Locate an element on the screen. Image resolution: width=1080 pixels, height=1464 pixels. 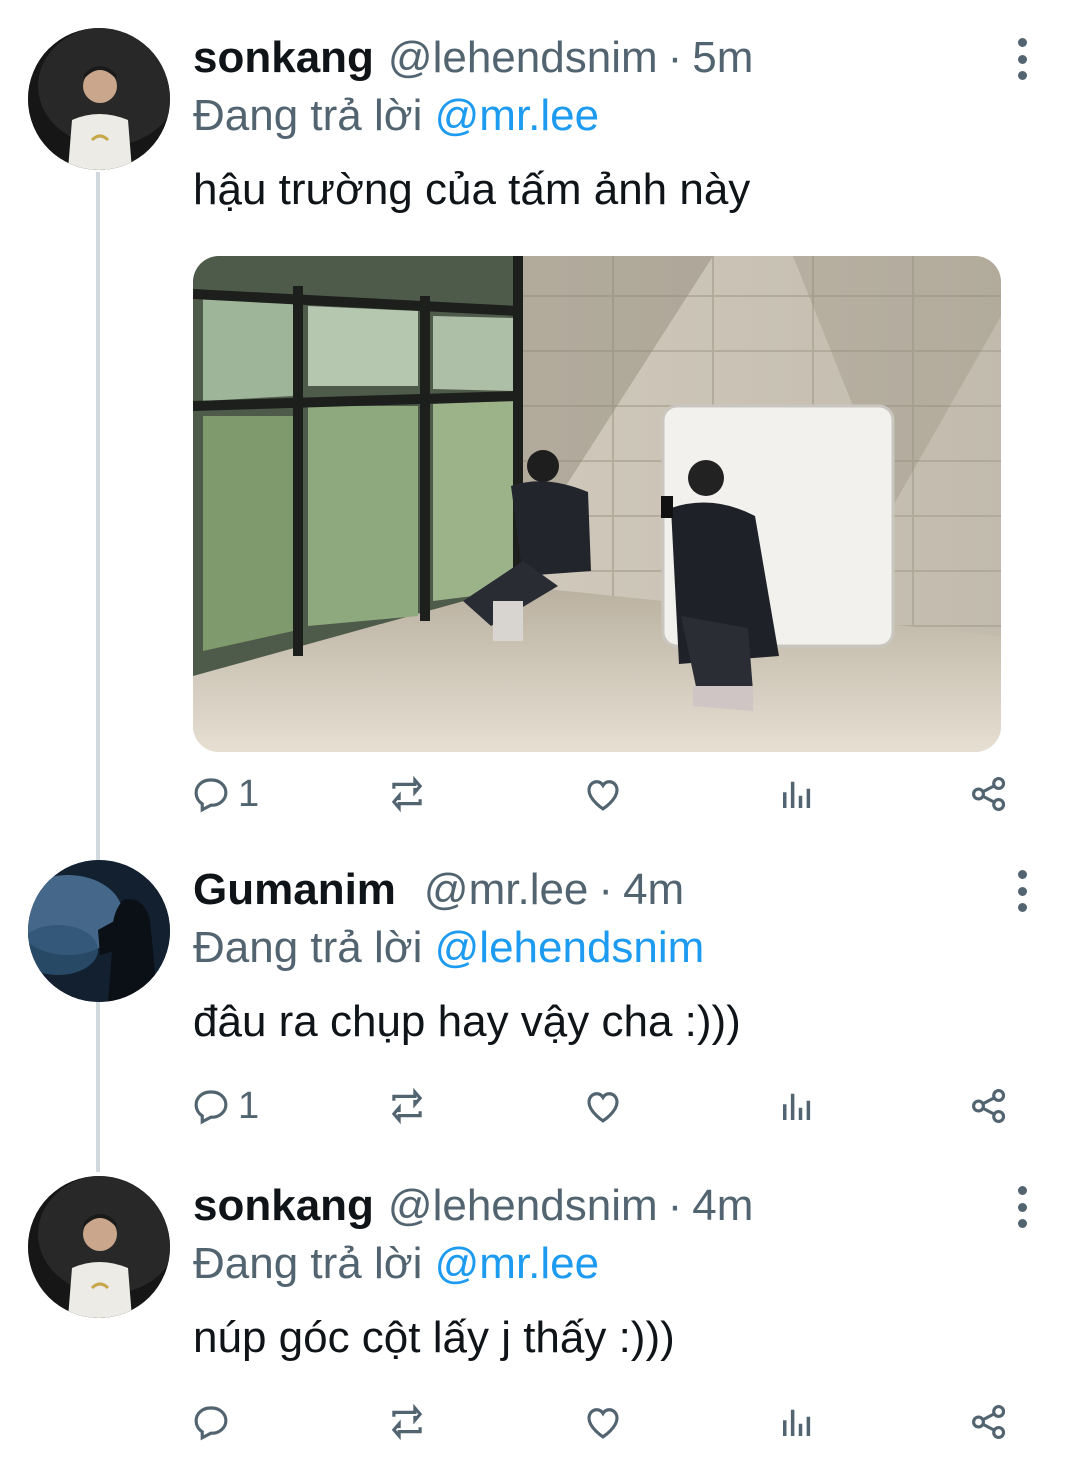
display-name: Gumanim is located at coordinates (294, 890).